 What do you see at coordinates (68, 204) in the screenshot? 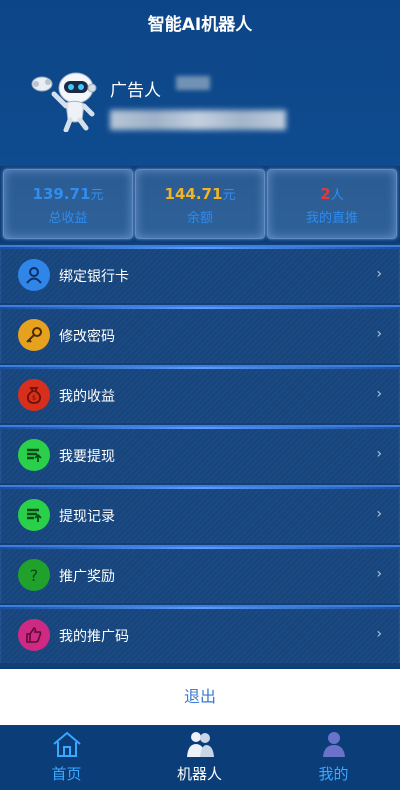
I see `stat-total-income: 139.71元 总收益` at bounding box center [68, 204].